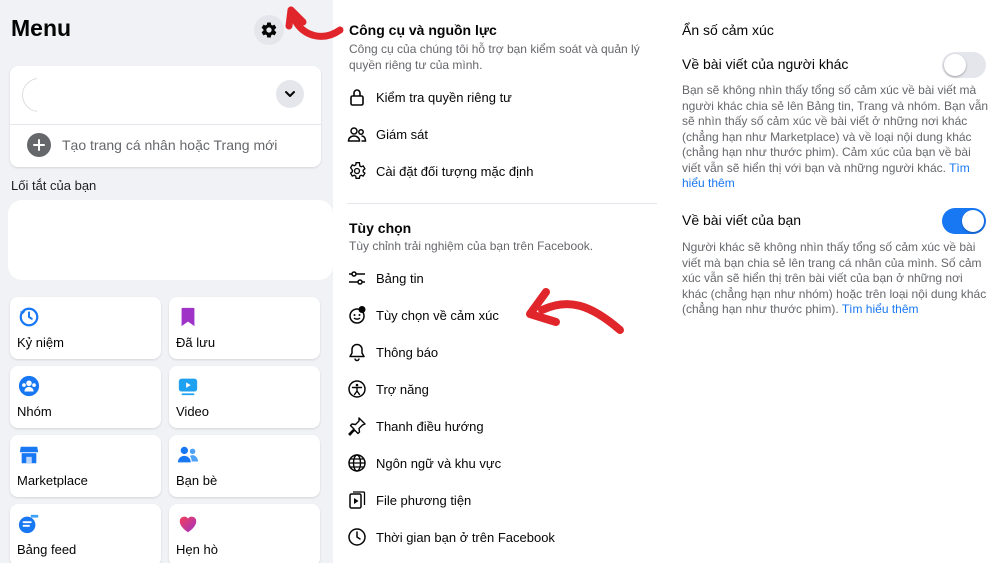  I want to click on notifications-item: Thông báo, so click(392, 352).